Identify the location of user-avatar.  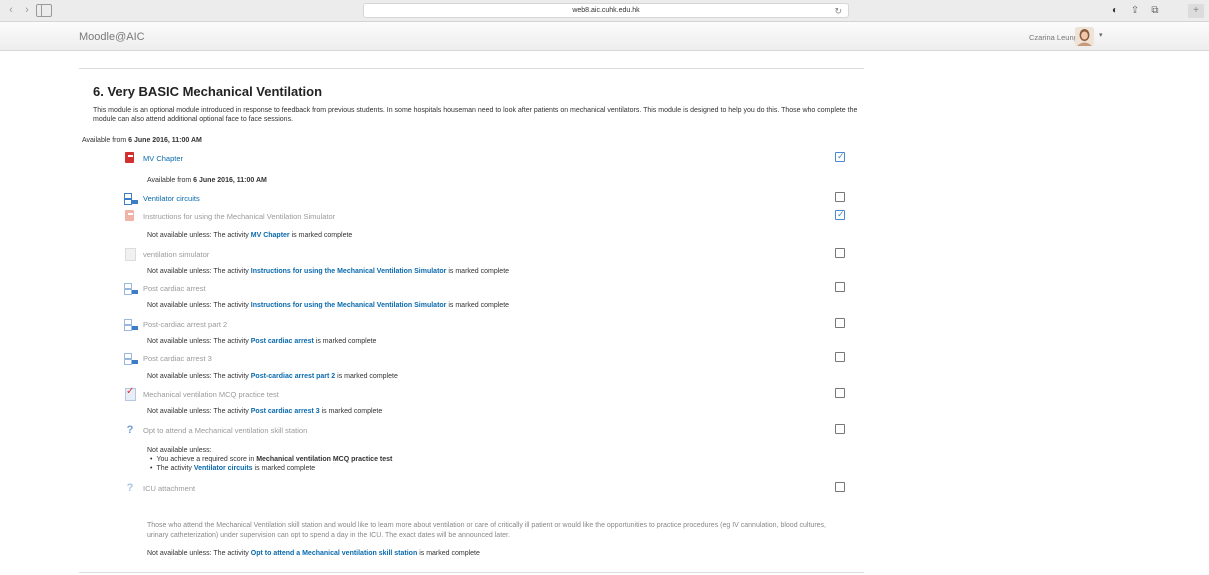
(1084, 36).